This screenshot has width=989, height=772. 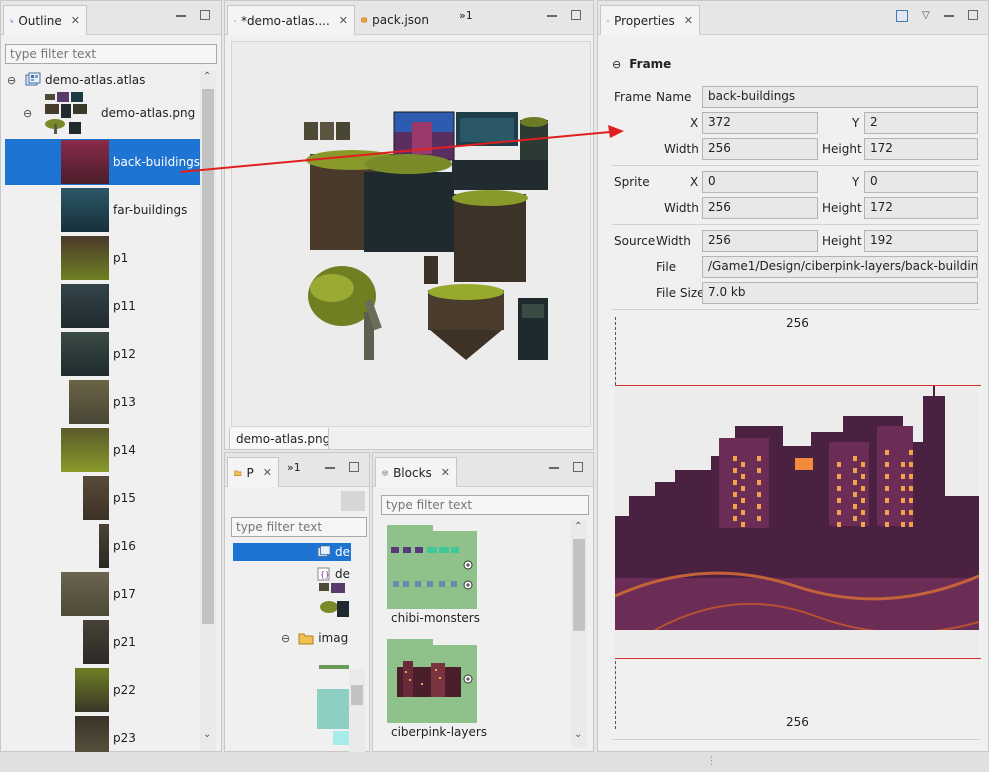 I want to click on project-scrollbar, so click(x=357, y=711).